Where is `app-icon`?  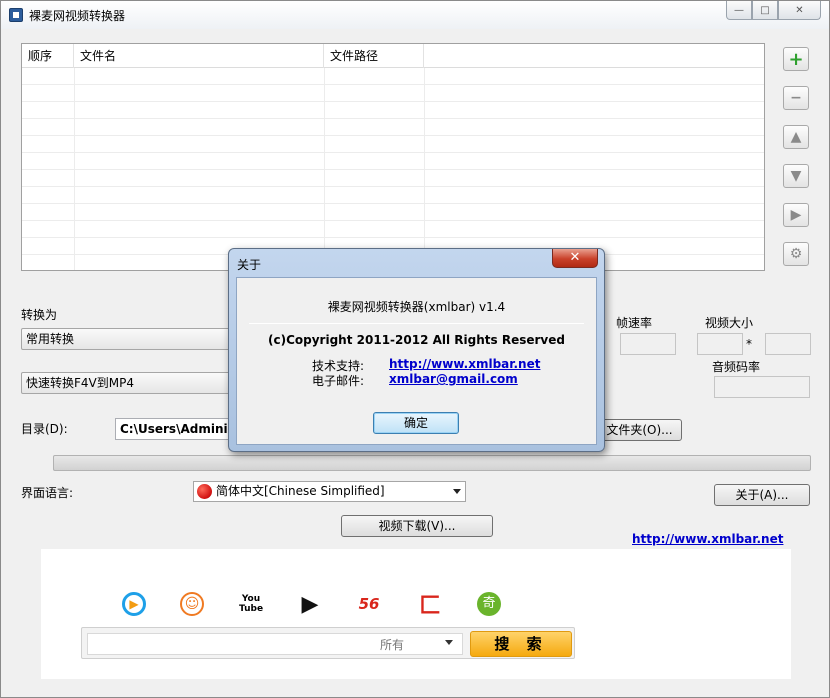 app-icon is located at coordinates (16, 15).